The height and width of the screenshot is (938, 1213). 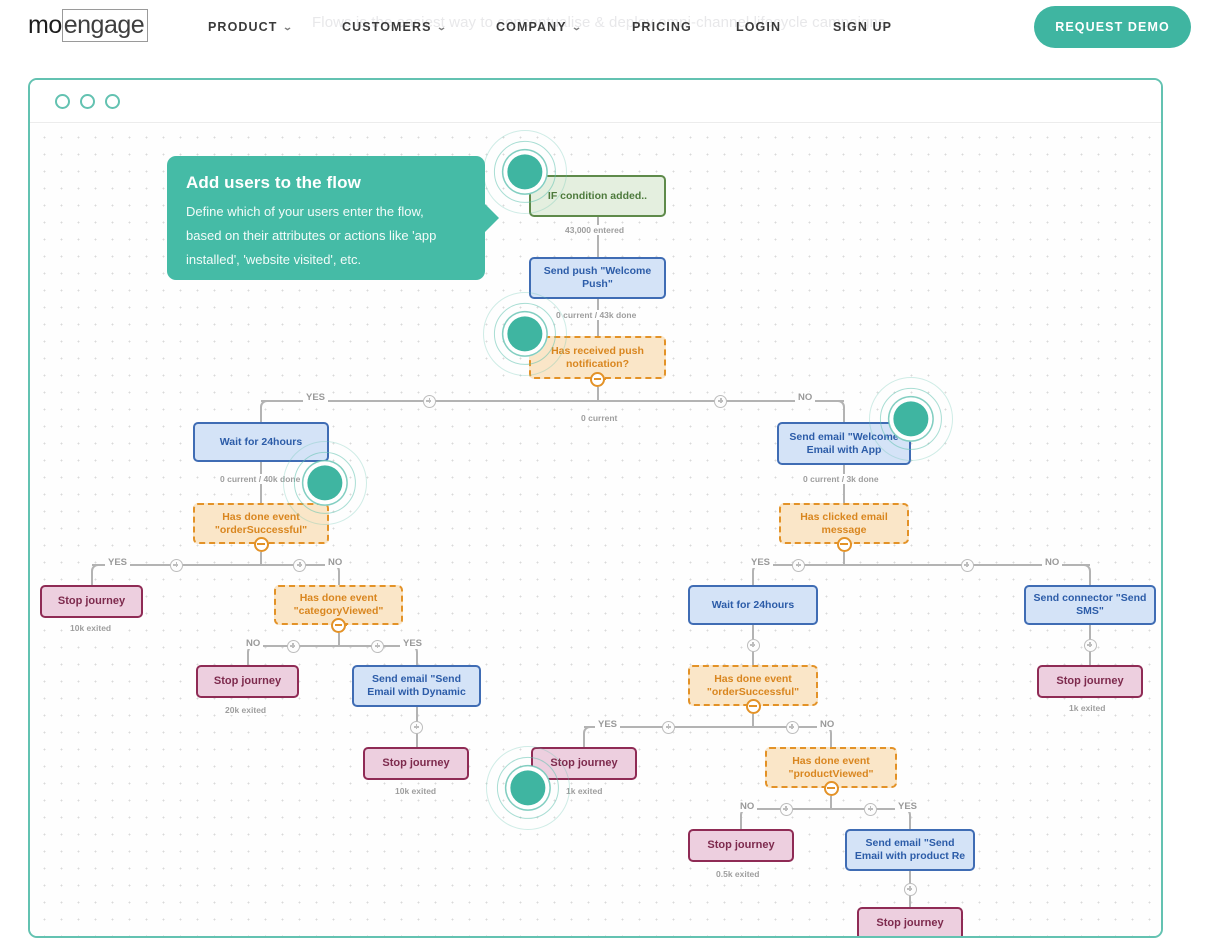 What do you see at coordinates (597, 357) in the screenshot?
I see `flow-node-label: Has received push notification?` at bounding box center [597, 357].